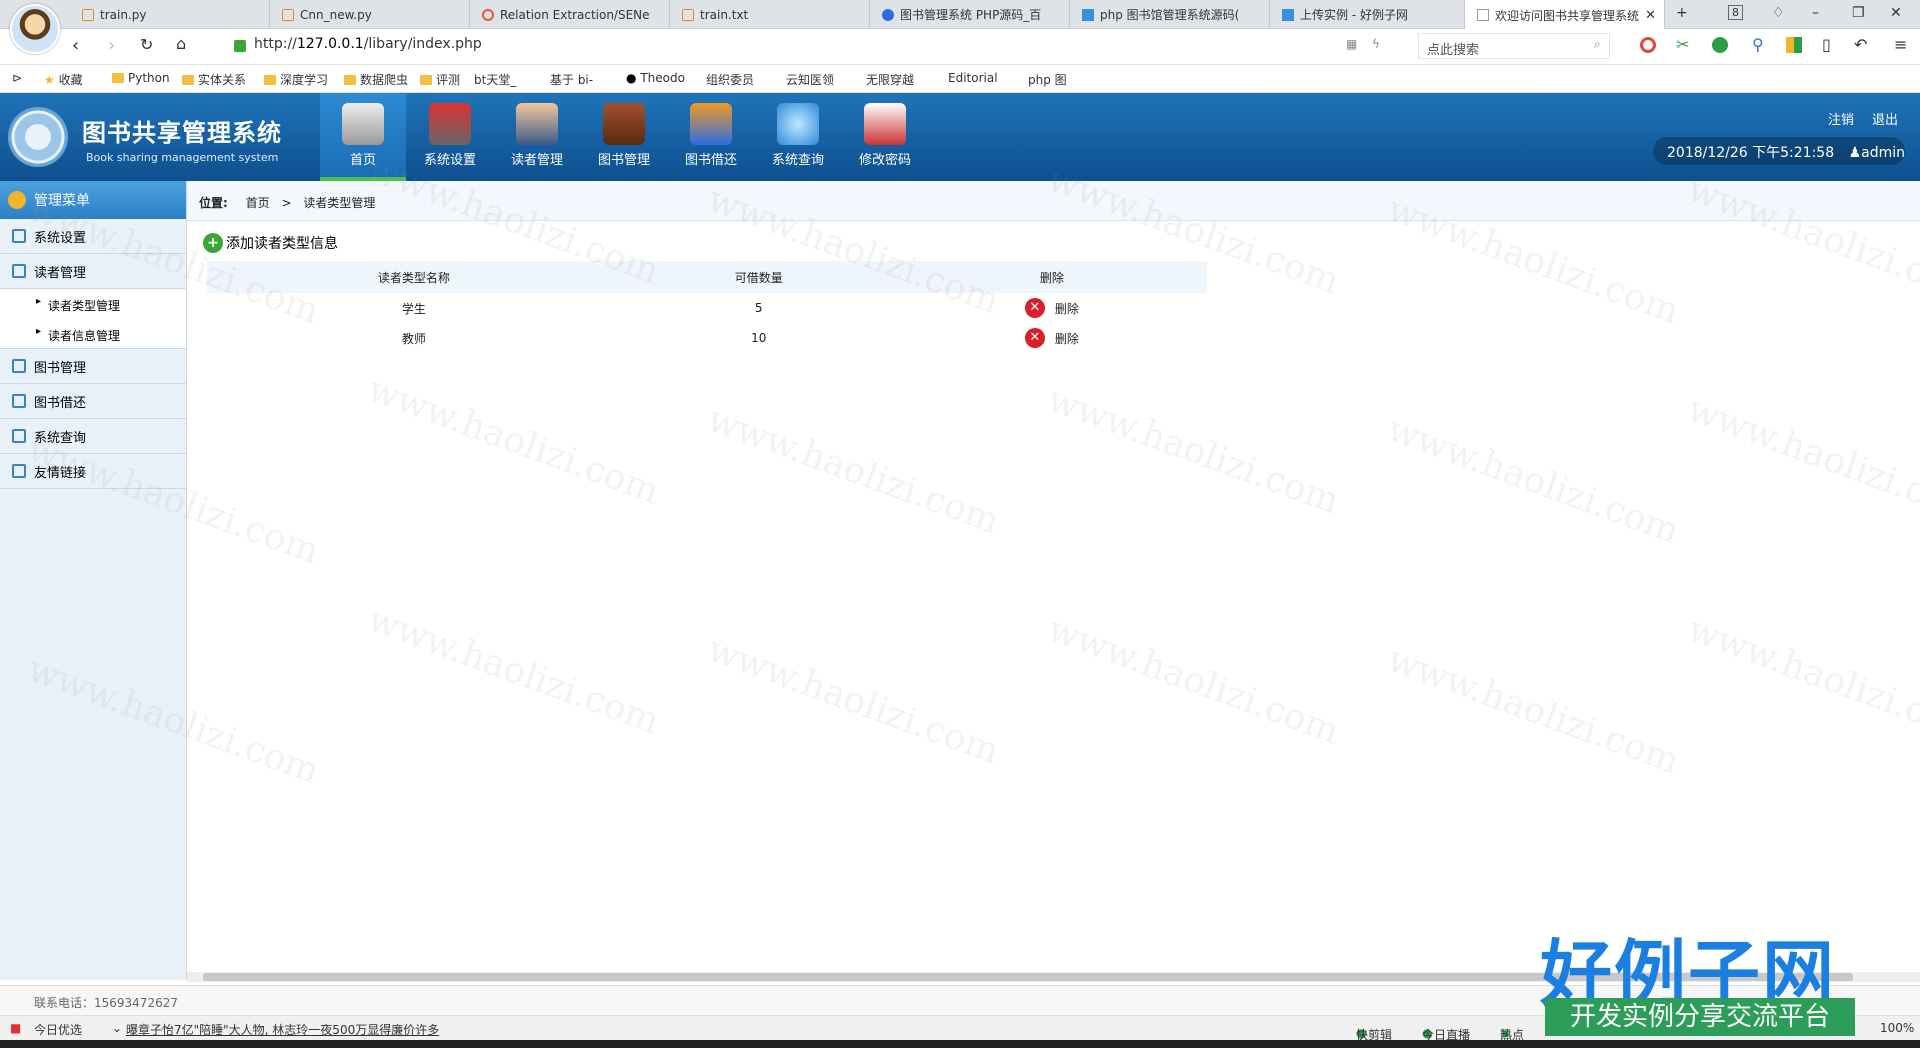  What do you see at coordinates (1815, 13) in the screenshot?
I see `minimize-icon: –` at bounding box center [1815, 13].